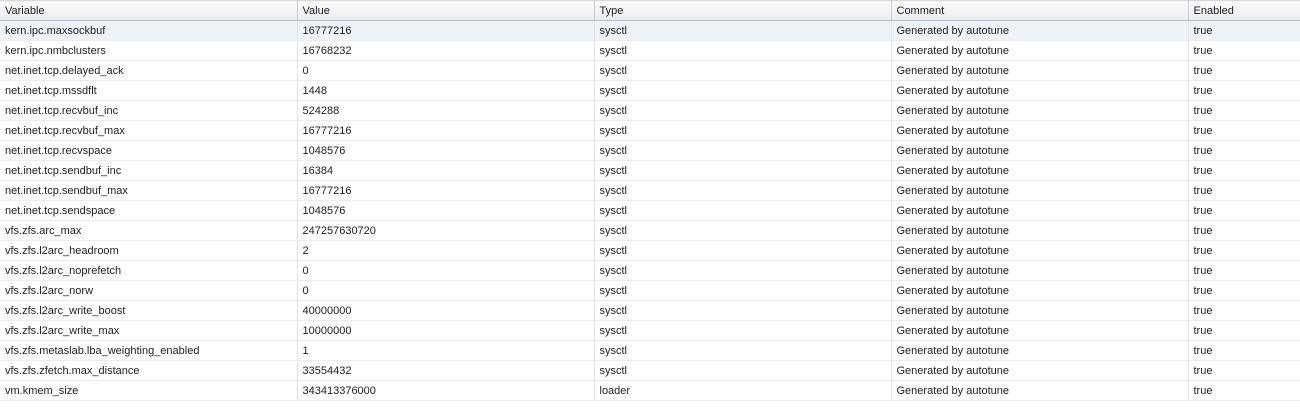 Image resolution: width=1300 pixels, height=407 pixels. I want to click on column-header-comment: Comment, so click(1040, 10).